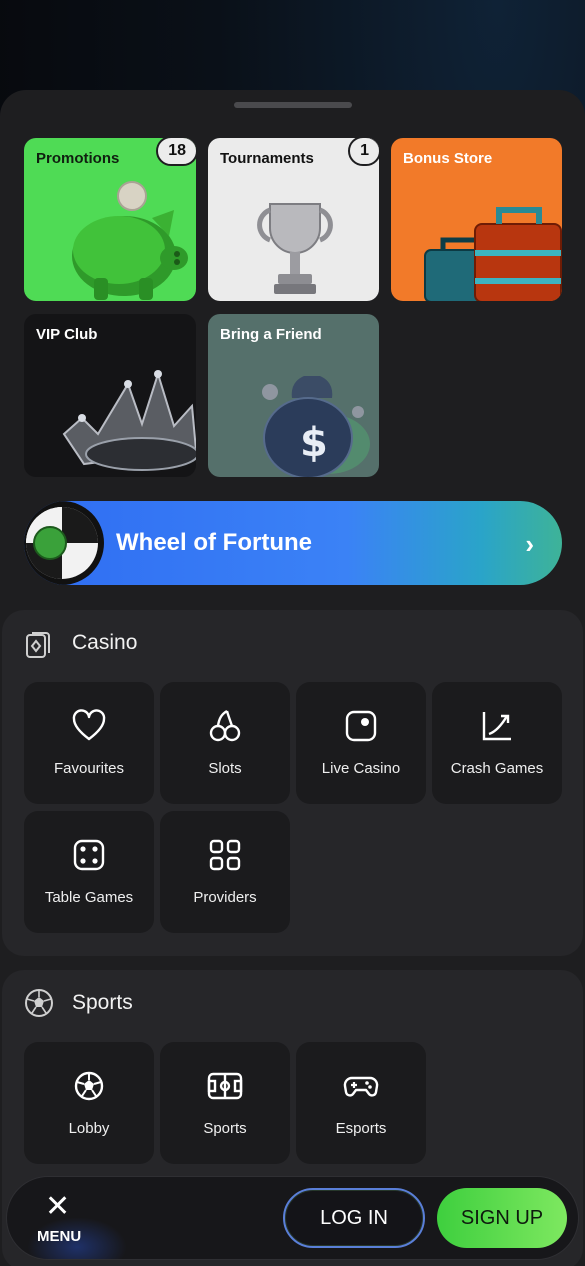 The height and width of the screenshot is (1266, 585). What do you see at coordinates (225, 725) in the screenshot?
I see `cherries-icon` at bounding box center [225, 725].